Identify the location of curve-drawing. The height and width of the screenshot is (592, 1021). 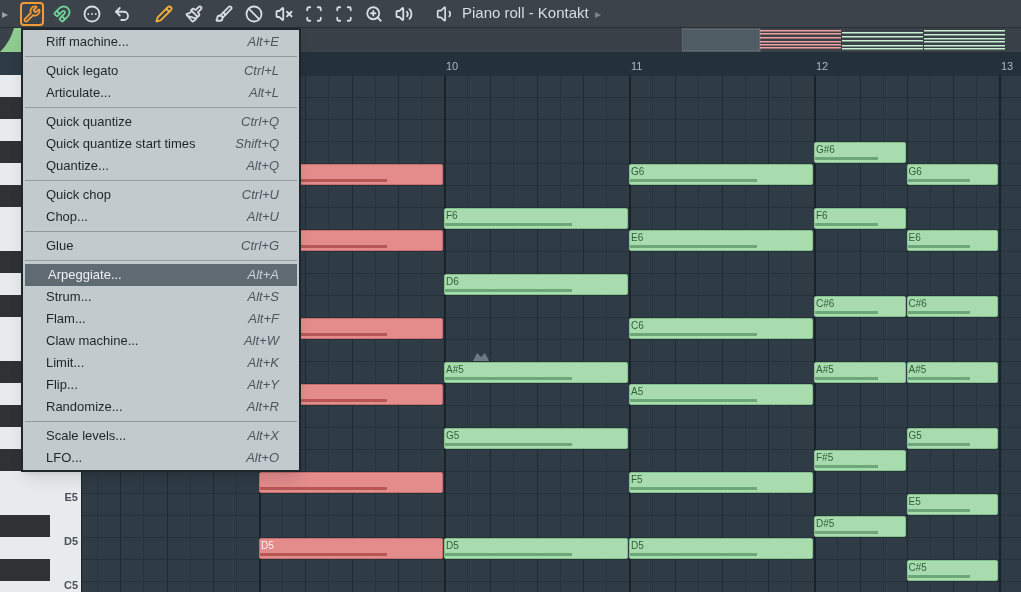
(11, 40).